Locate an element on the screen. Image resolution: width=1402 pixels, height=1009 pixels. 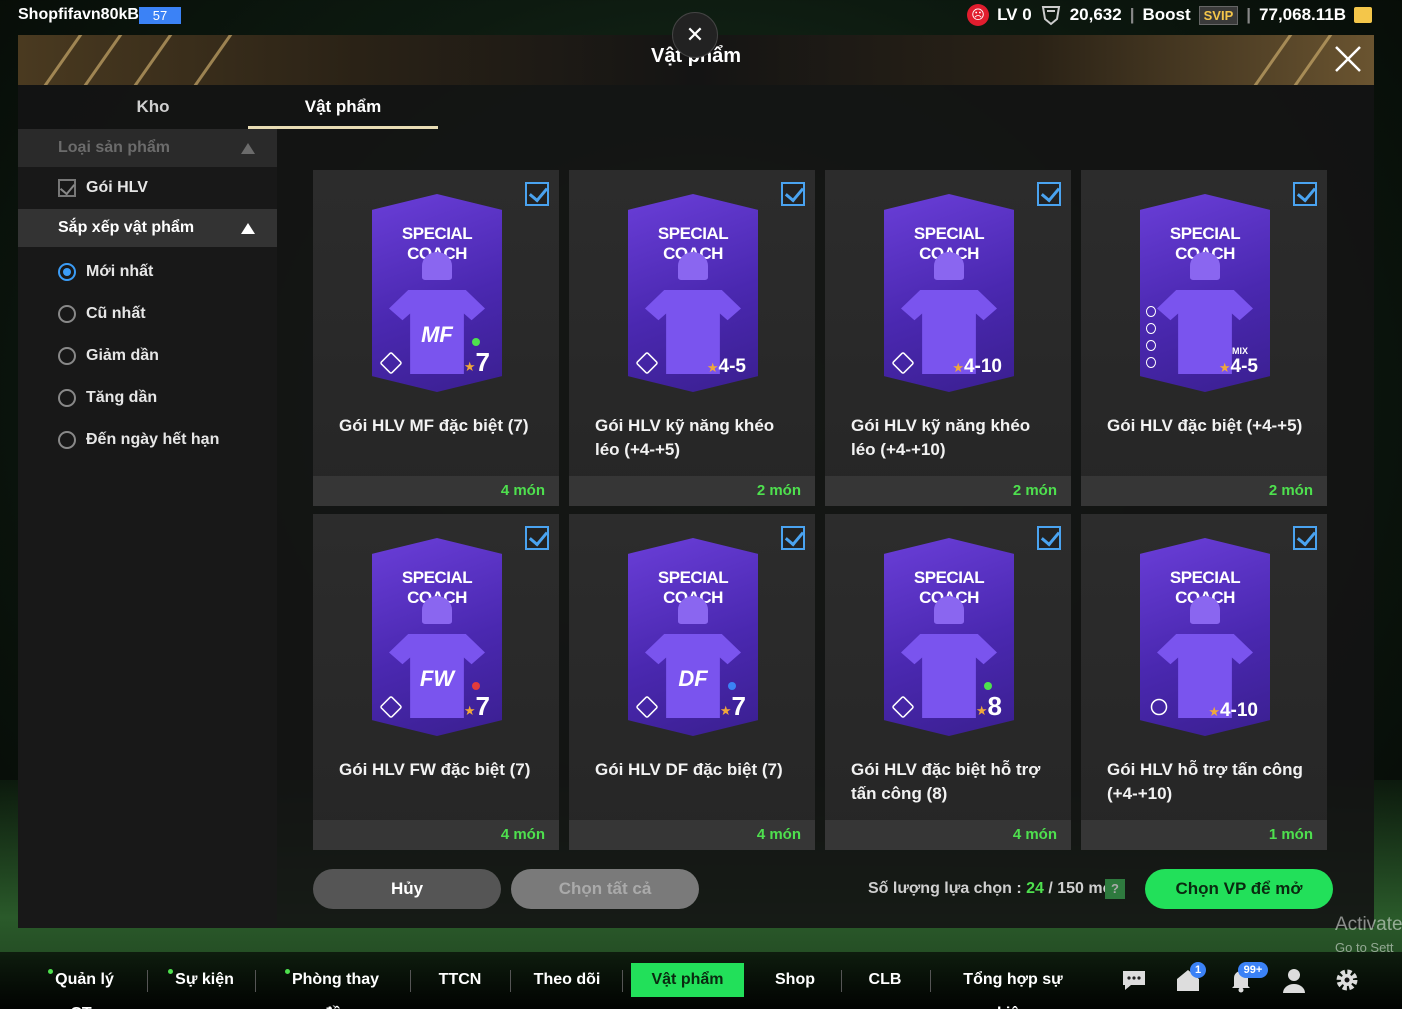
sort-option-label: Giảm dần is located at coordinates (122, 355).